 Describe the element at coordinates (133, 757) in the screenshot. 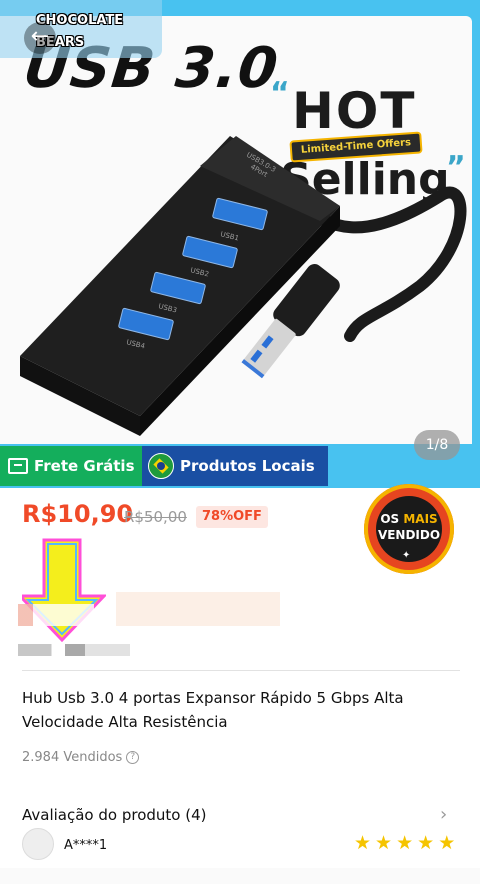

I see `info-icon: ?` at that location.